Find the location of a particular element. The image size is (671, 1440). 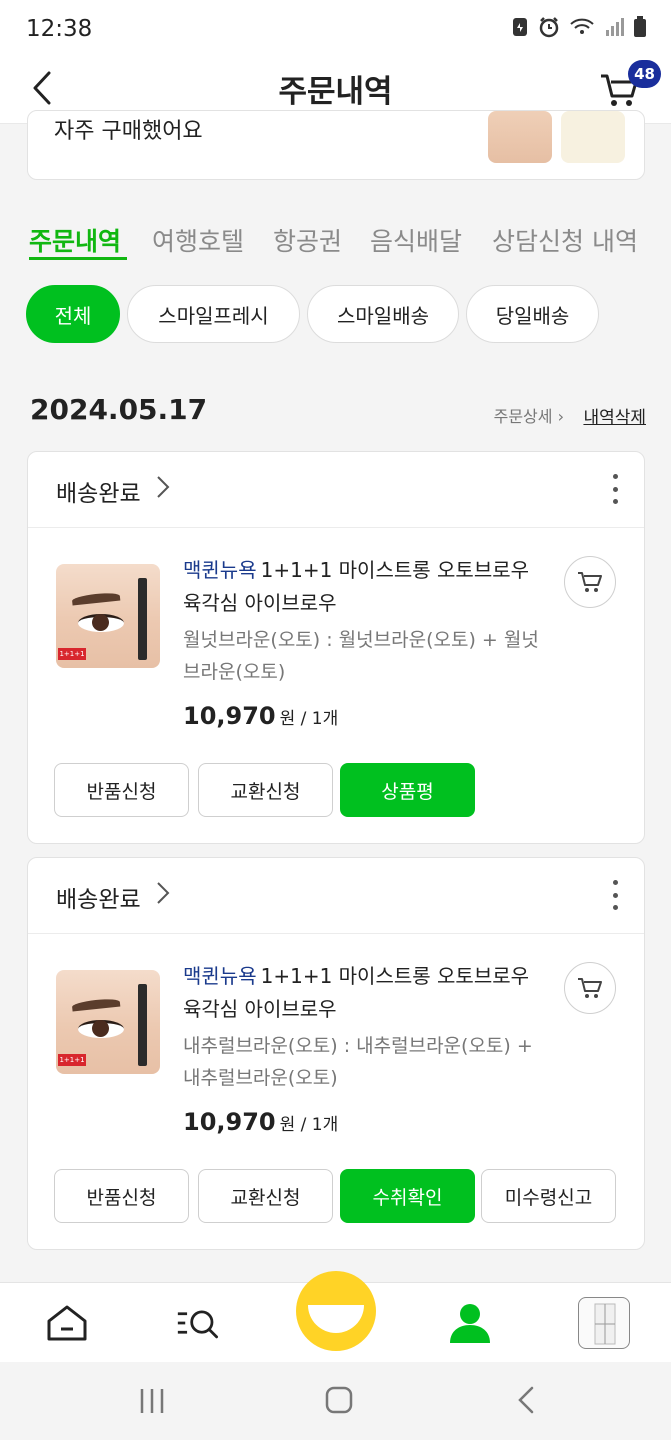

battery-icon is located at coordinates (640, 26).